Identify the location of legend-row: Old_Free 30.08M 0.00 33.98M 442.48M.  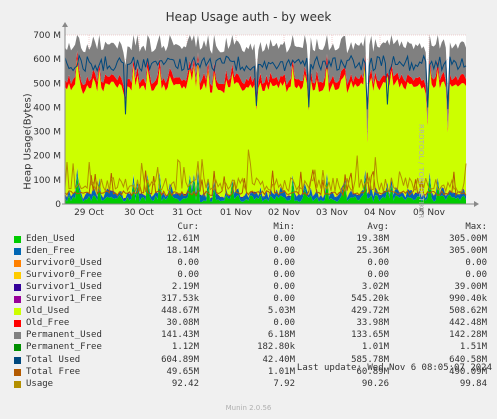
(252, 324).